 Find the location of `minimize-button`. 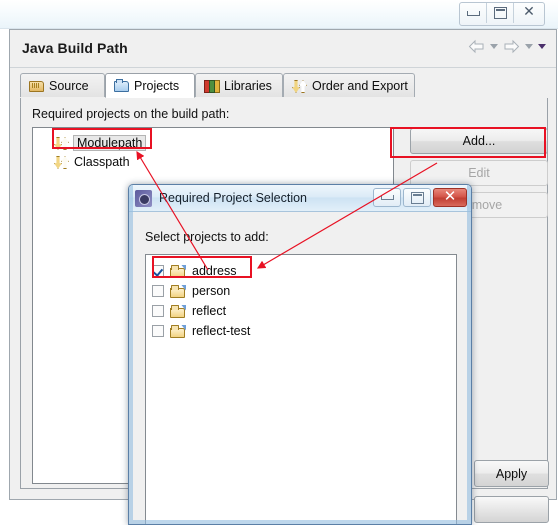

minimize-button is located at coordinates (473, 13).